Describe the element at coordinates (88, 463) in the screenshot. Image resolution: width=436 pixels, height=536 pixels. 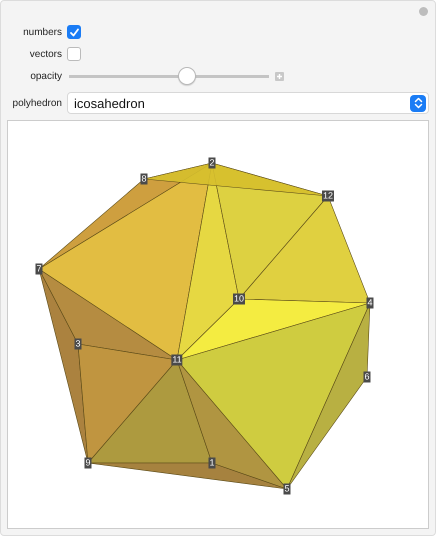
I see `vertex-label: 9` at that location.